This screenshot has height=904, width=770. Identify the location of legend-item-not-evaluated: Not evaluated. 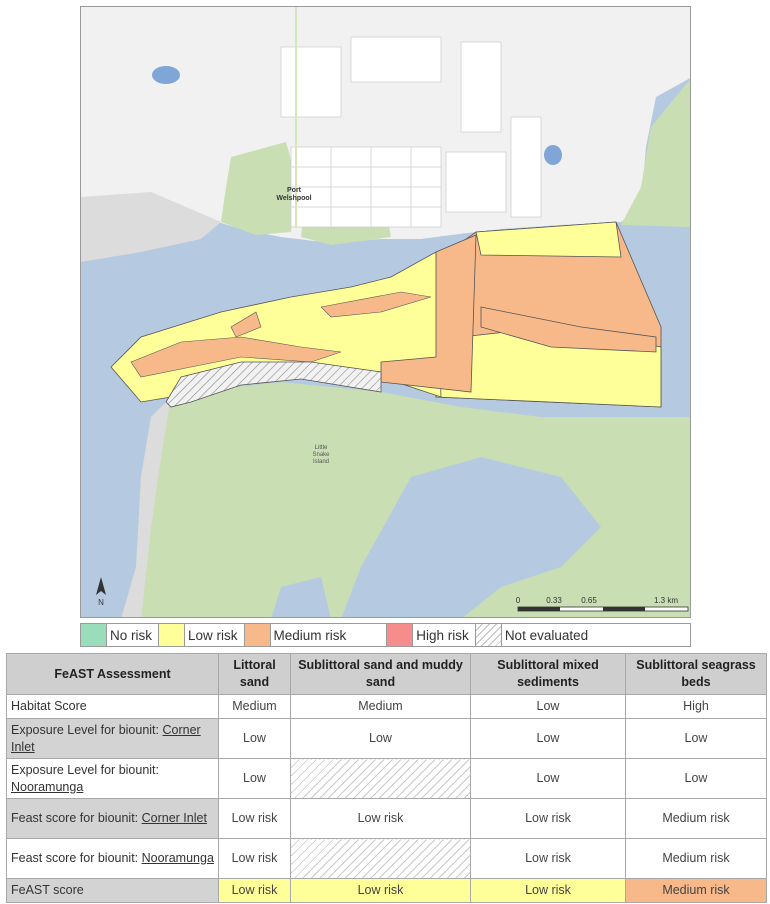
(534, 635).